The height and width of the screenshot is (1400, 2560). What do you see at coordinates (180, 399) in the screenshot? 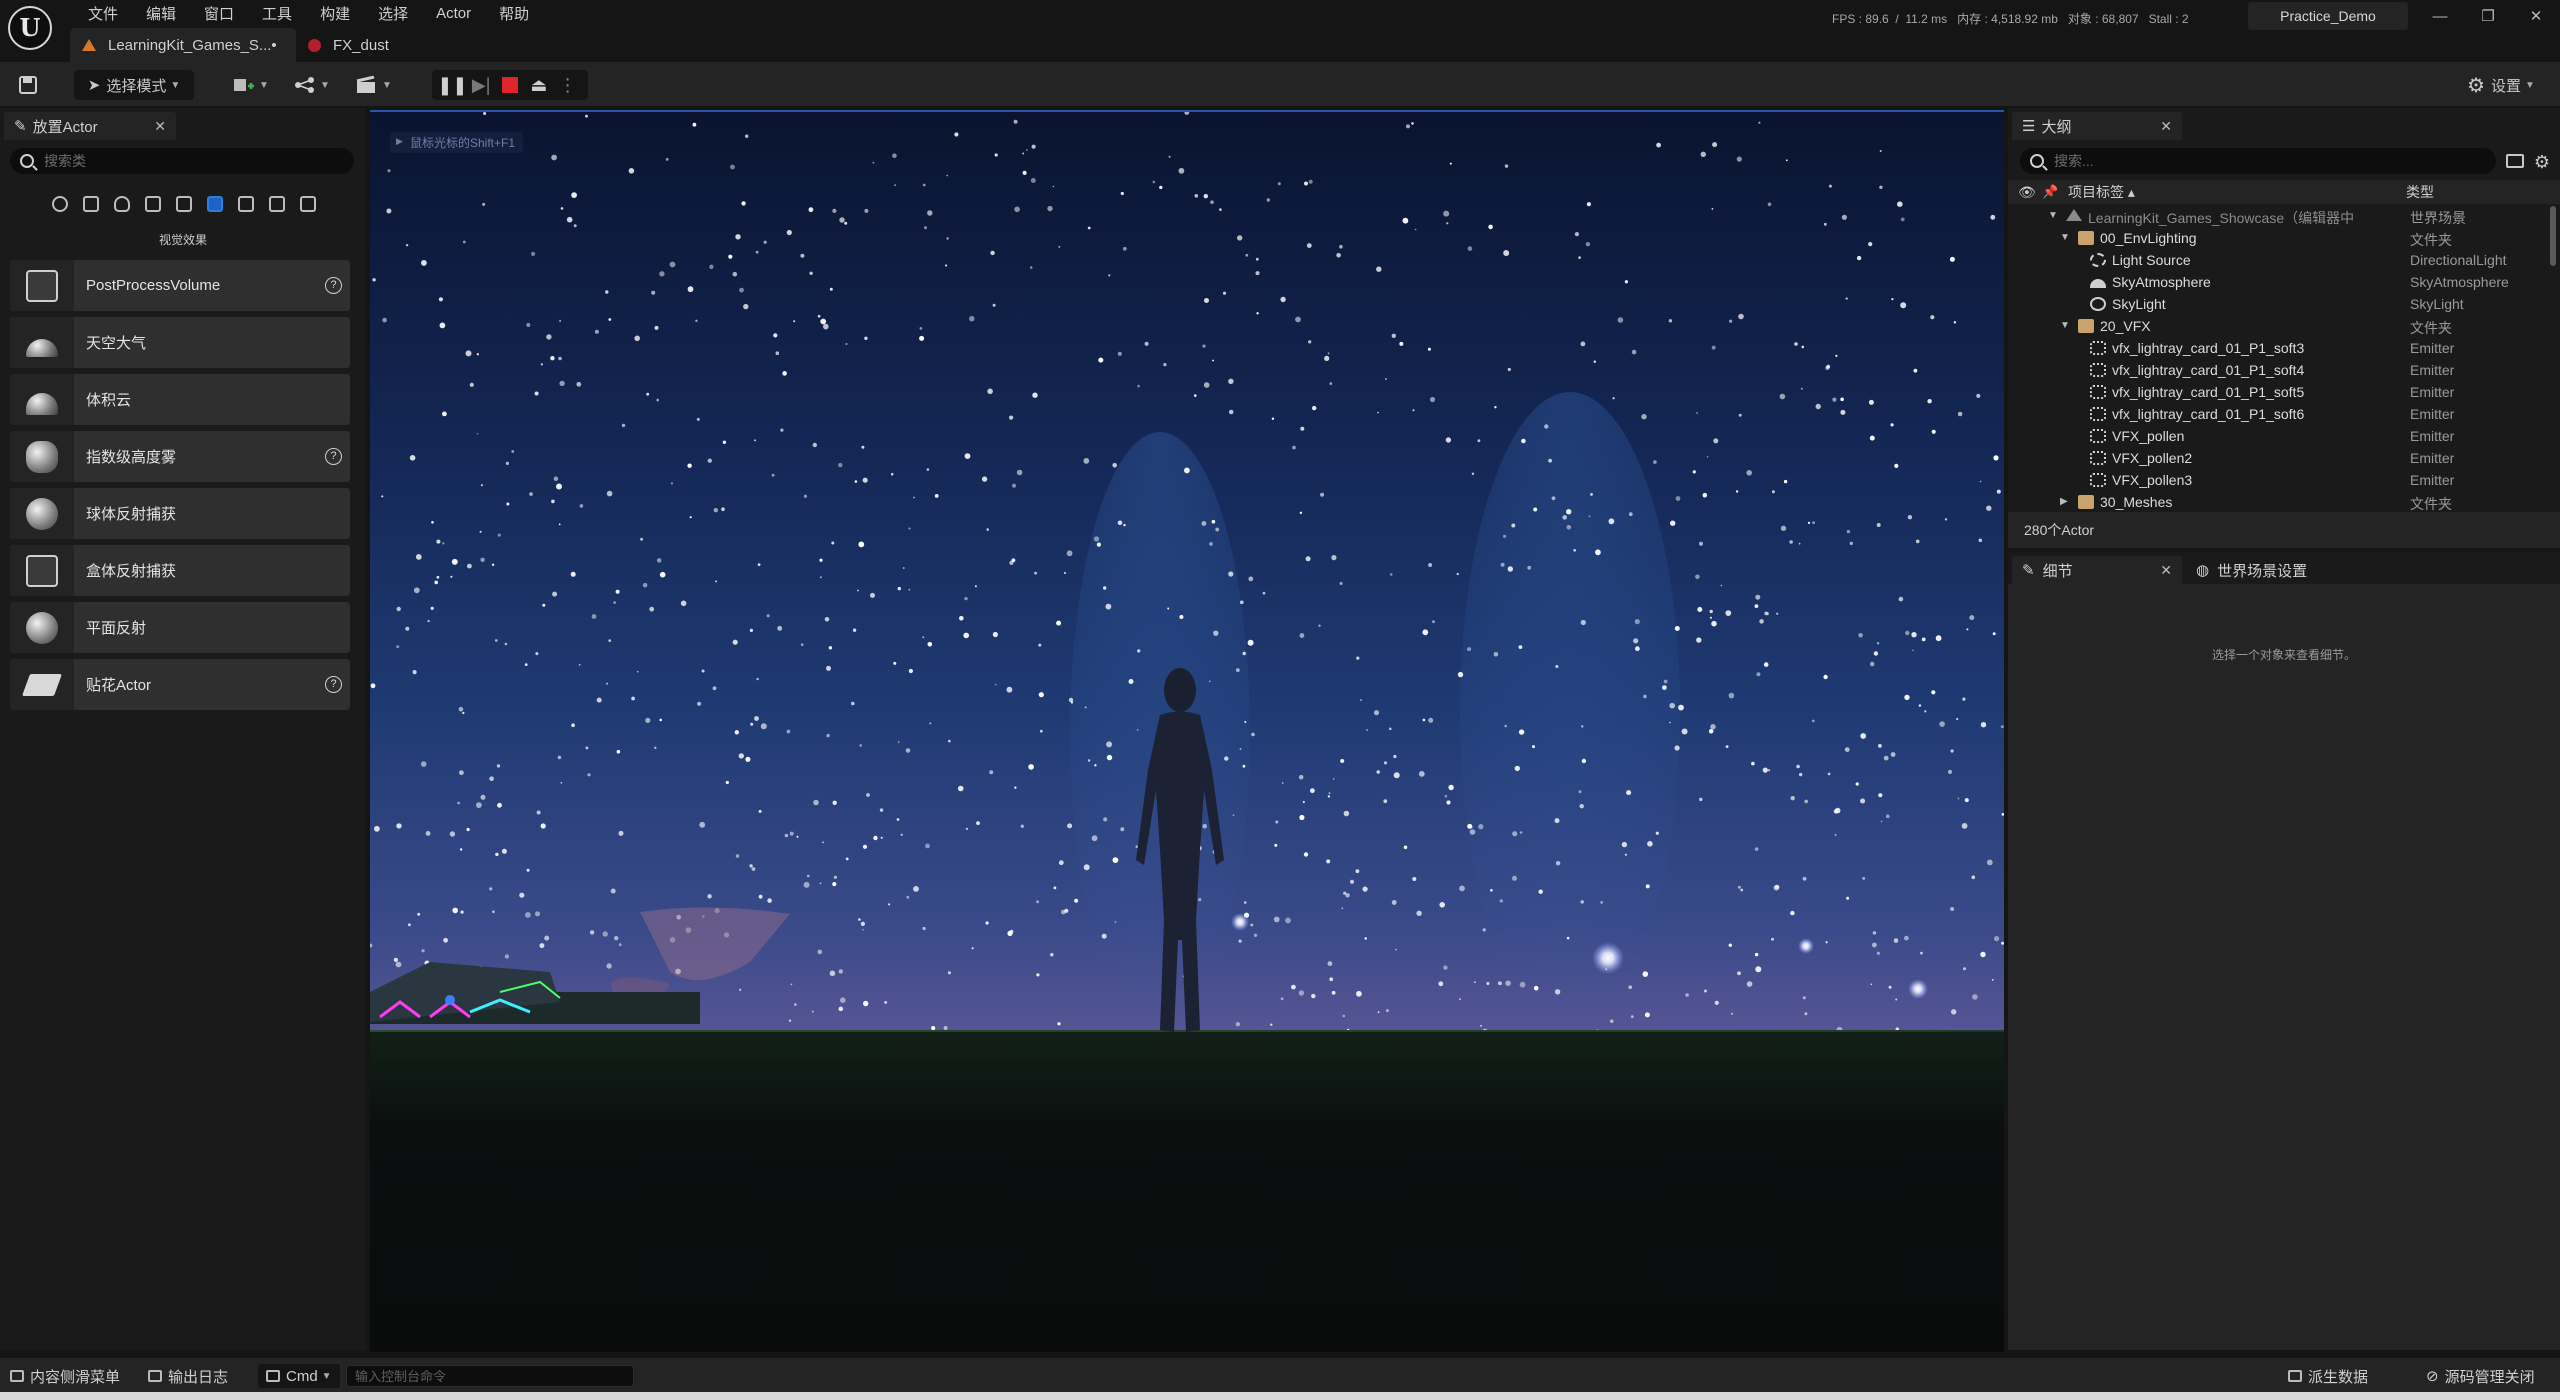
I see `actor-item: 体积云` at bounding box center [180, 399].